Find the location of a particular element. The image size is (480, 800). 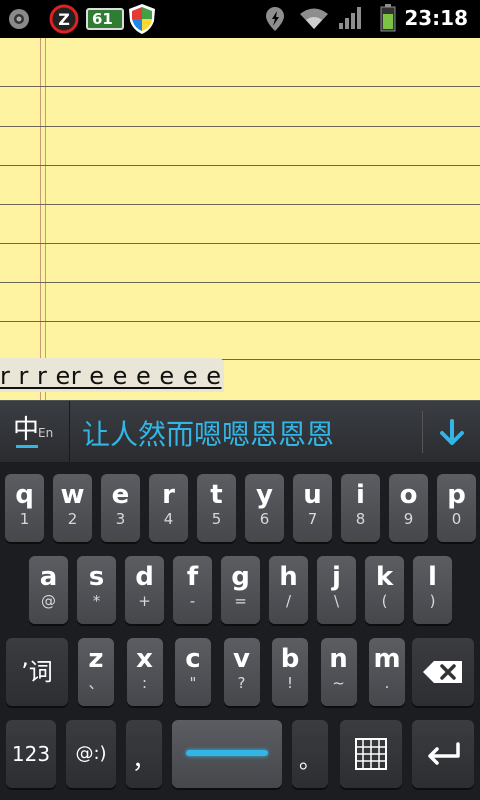

key-d: d + is located at coordinates (144, 590).